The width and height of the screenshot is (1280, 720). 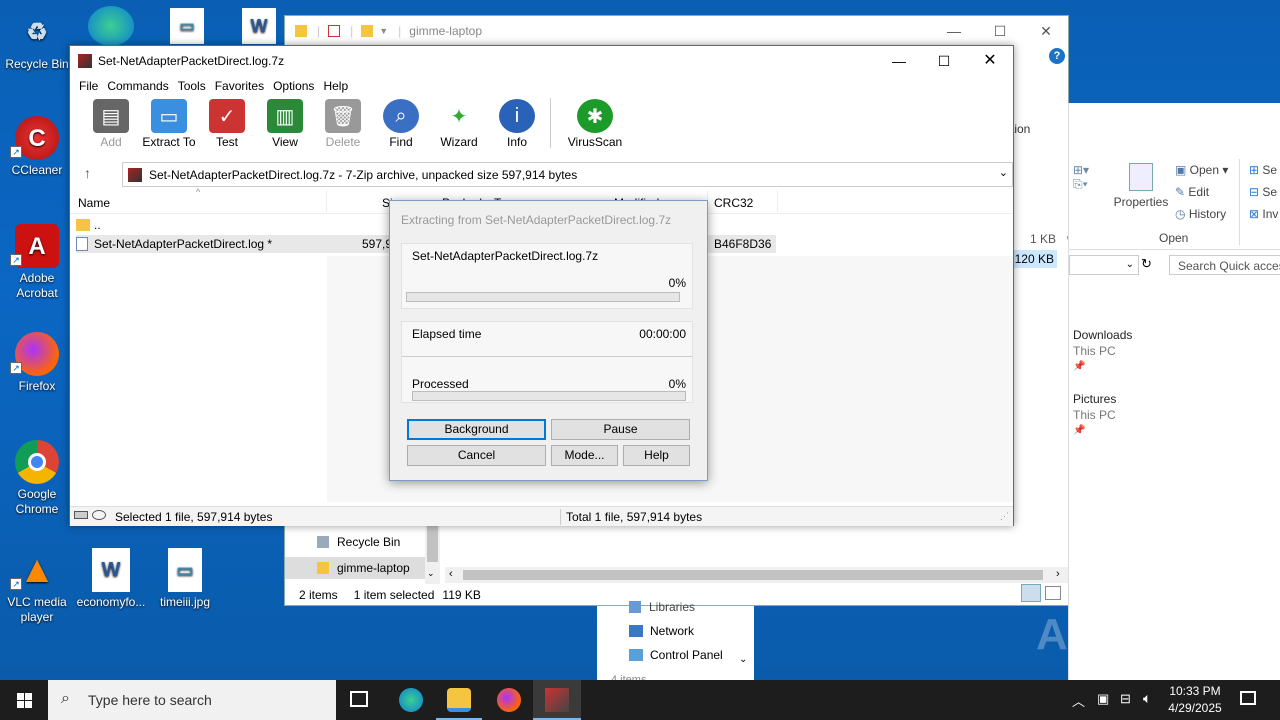 What do you see at coordinates (1004, 516) in the screenshot?
I see `resize-grip-icon: ⋰` at bounding box center [1004, 516].